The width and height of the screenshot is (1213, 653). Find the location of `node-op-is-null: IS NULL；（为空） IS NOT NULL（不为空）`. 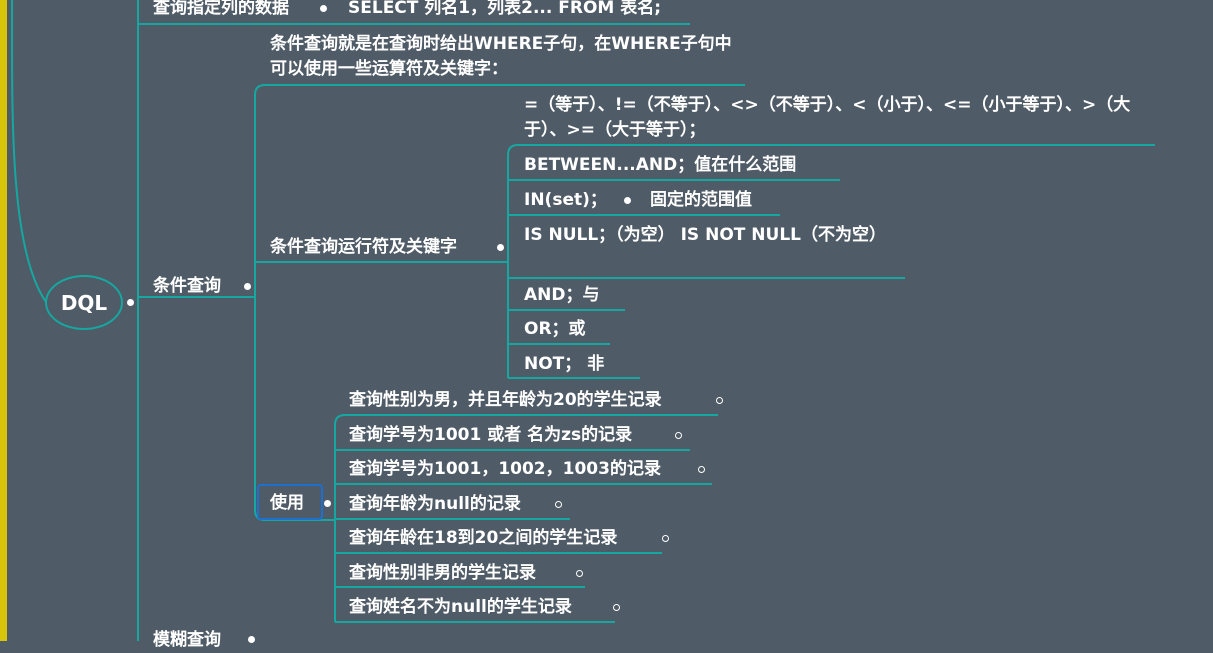

node-op-is-null: IS NULL；（为空） IS NOT NULL（不为空） is located at coordinates (713, 235).